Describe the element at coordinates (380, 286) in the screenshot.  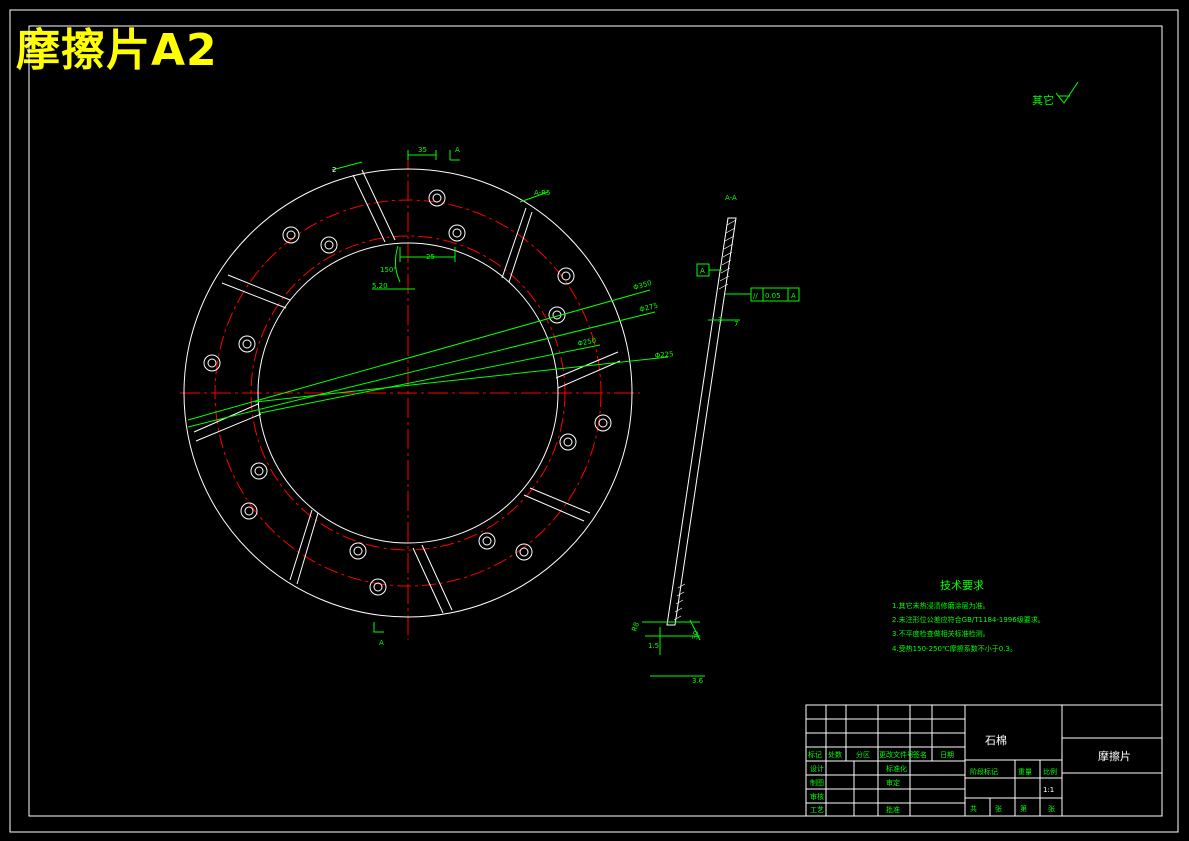
I see `label-520: 5.20` at that location.